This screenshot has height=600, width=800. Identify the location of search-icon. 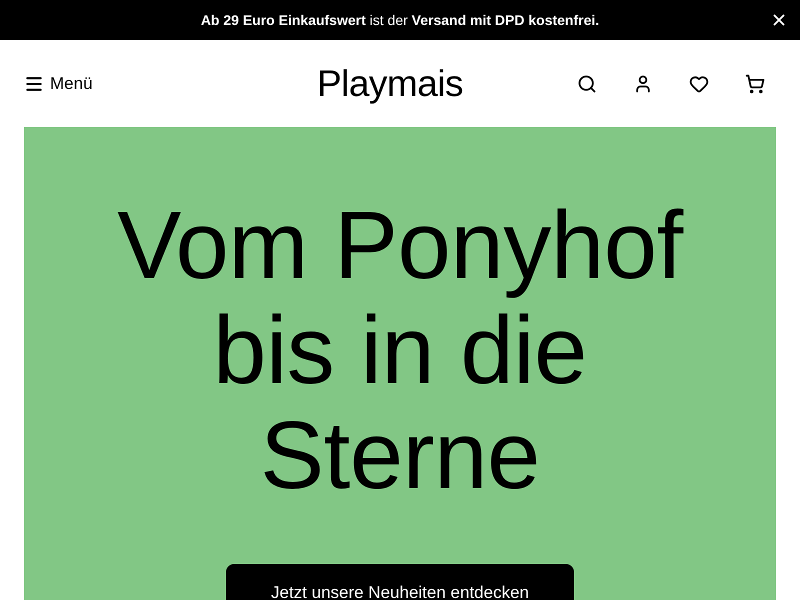
(586, 84).